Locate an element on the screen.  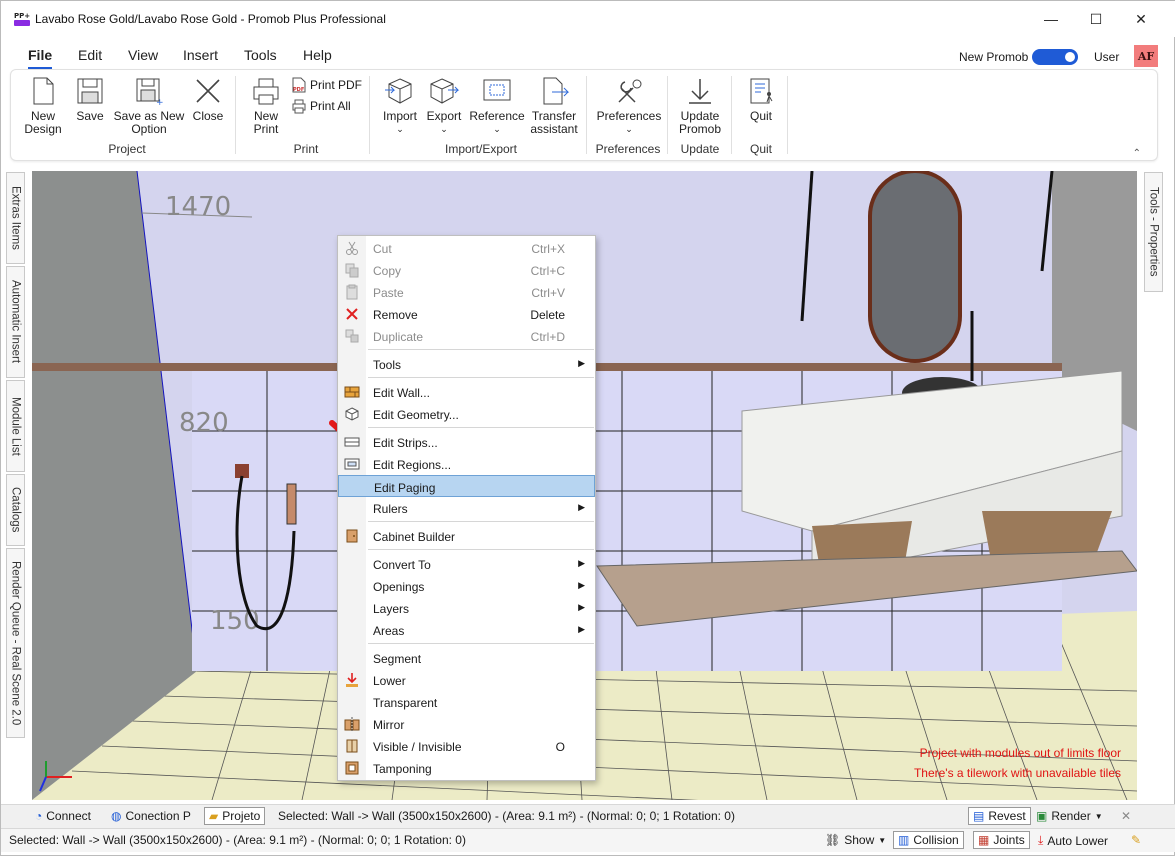
avatar: AF is located at coordinates (1146, 56).